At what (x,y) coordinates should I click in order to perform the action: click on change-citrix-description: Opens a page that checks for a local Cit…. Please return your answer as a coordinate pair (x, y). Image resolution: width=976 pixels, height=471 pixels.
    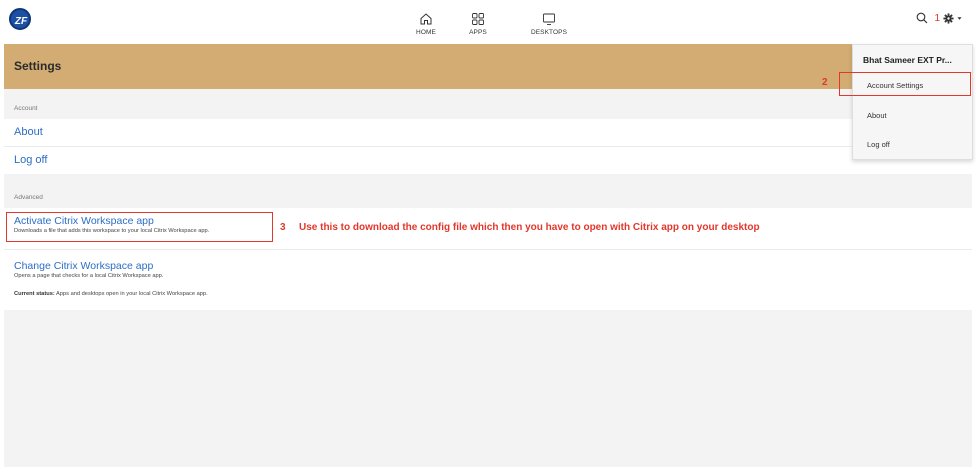
    Looking at the image, I should click on (89, 276).